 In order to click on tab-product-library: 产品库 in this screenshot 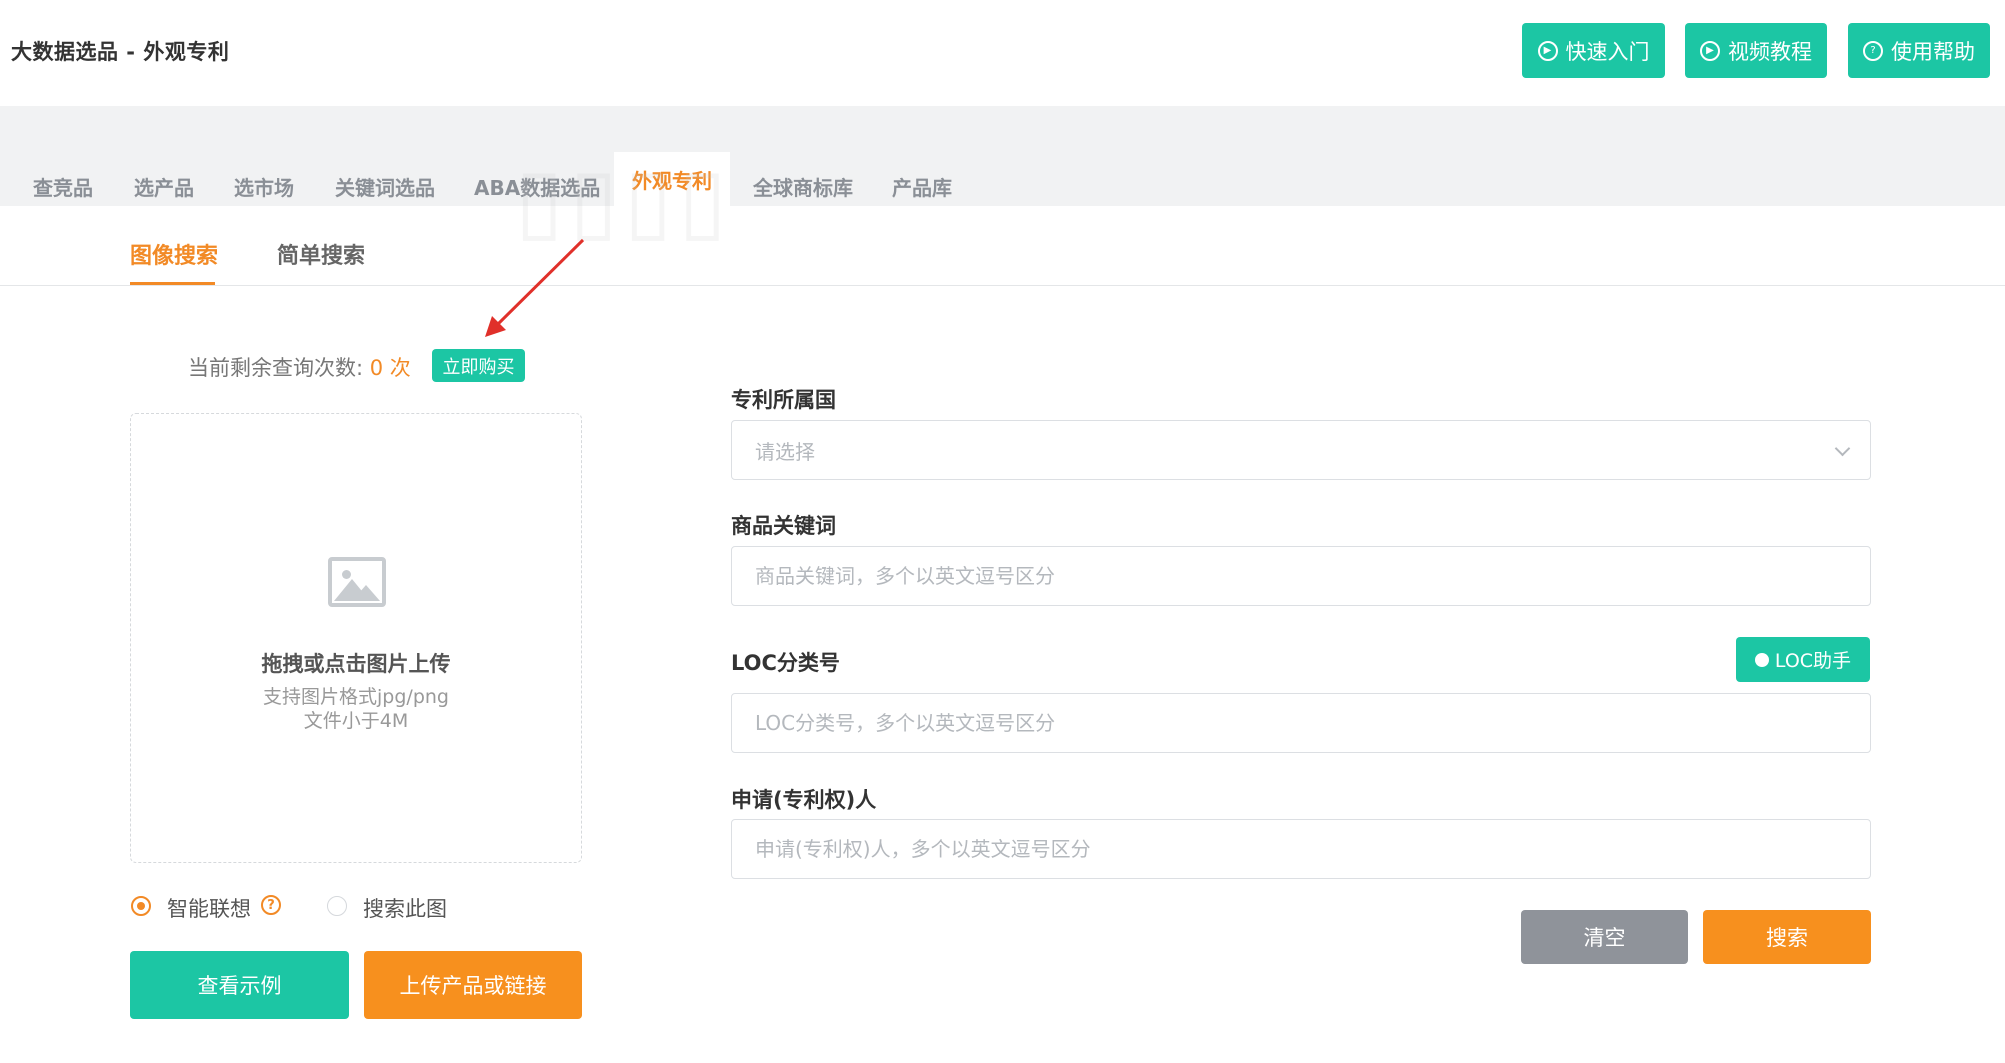, I will do `click(922, 186)`.